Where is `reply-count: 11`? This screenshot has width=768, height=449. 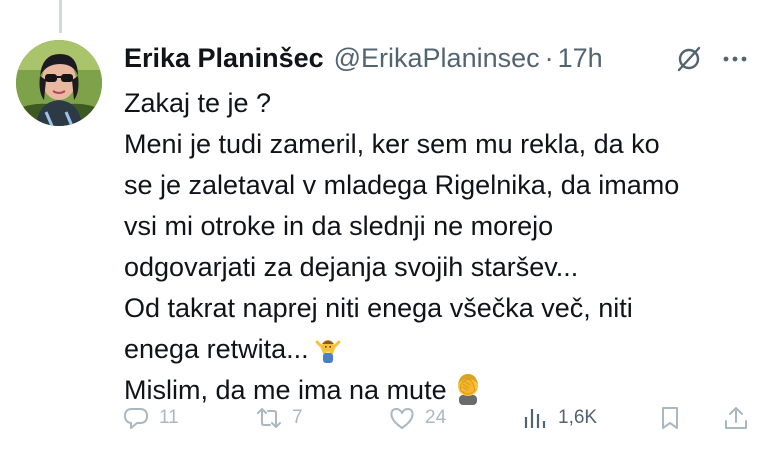
reply-count: 11 is located at coordinates (169, 417).